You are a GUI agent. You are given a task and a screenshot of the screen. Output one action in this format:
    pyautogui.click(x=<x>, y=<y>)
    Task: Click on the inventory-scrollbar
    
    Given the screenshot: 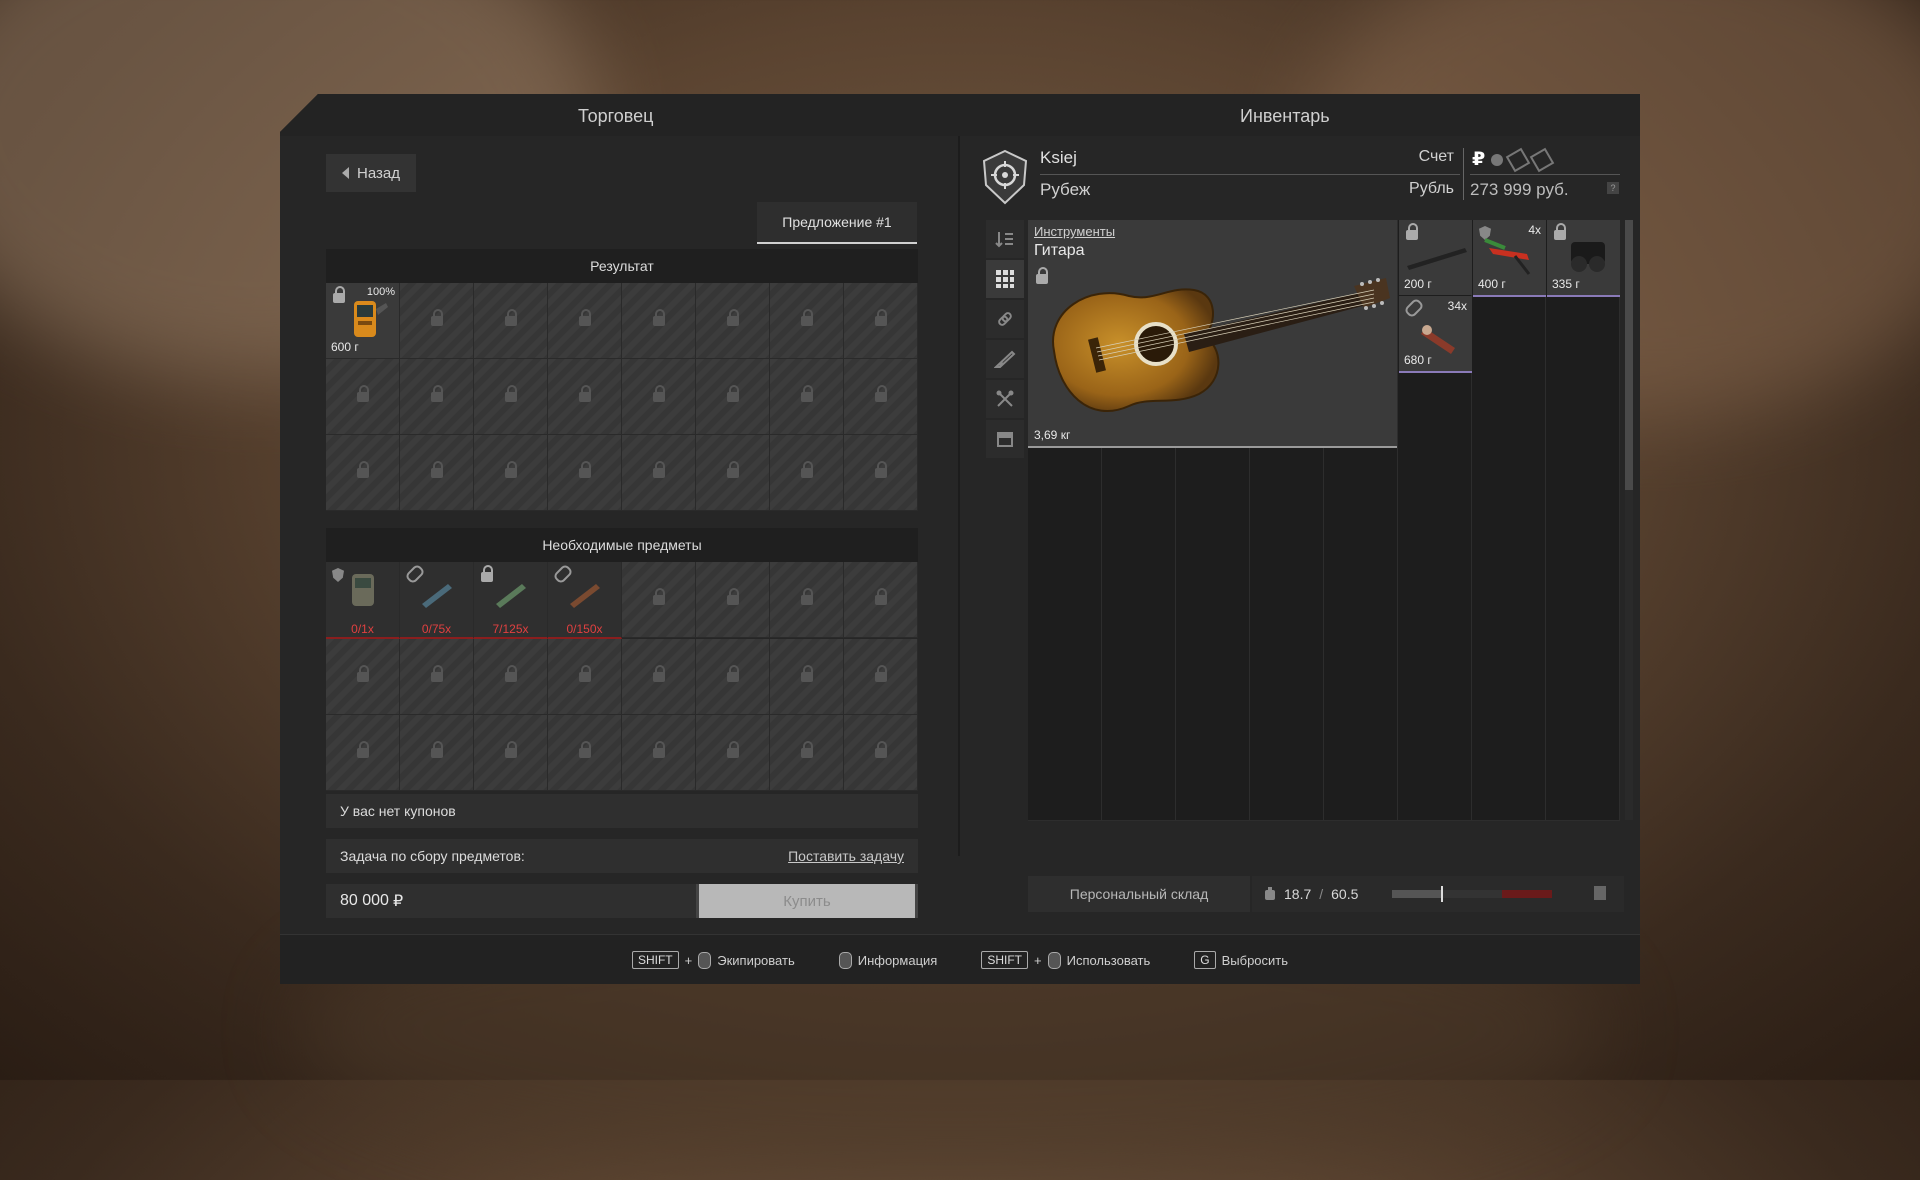 What is the action you would take?
    pyautogui.click(x=1629, y=520)
    